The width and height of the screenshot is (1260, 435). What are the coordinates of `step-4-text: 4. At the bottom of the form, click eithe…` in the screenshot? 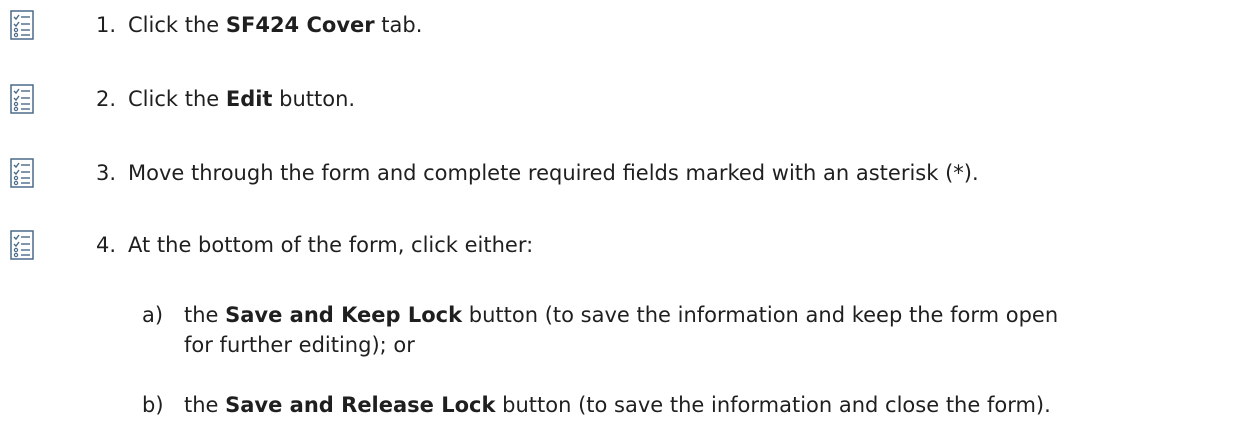 It's located at (314, 245).